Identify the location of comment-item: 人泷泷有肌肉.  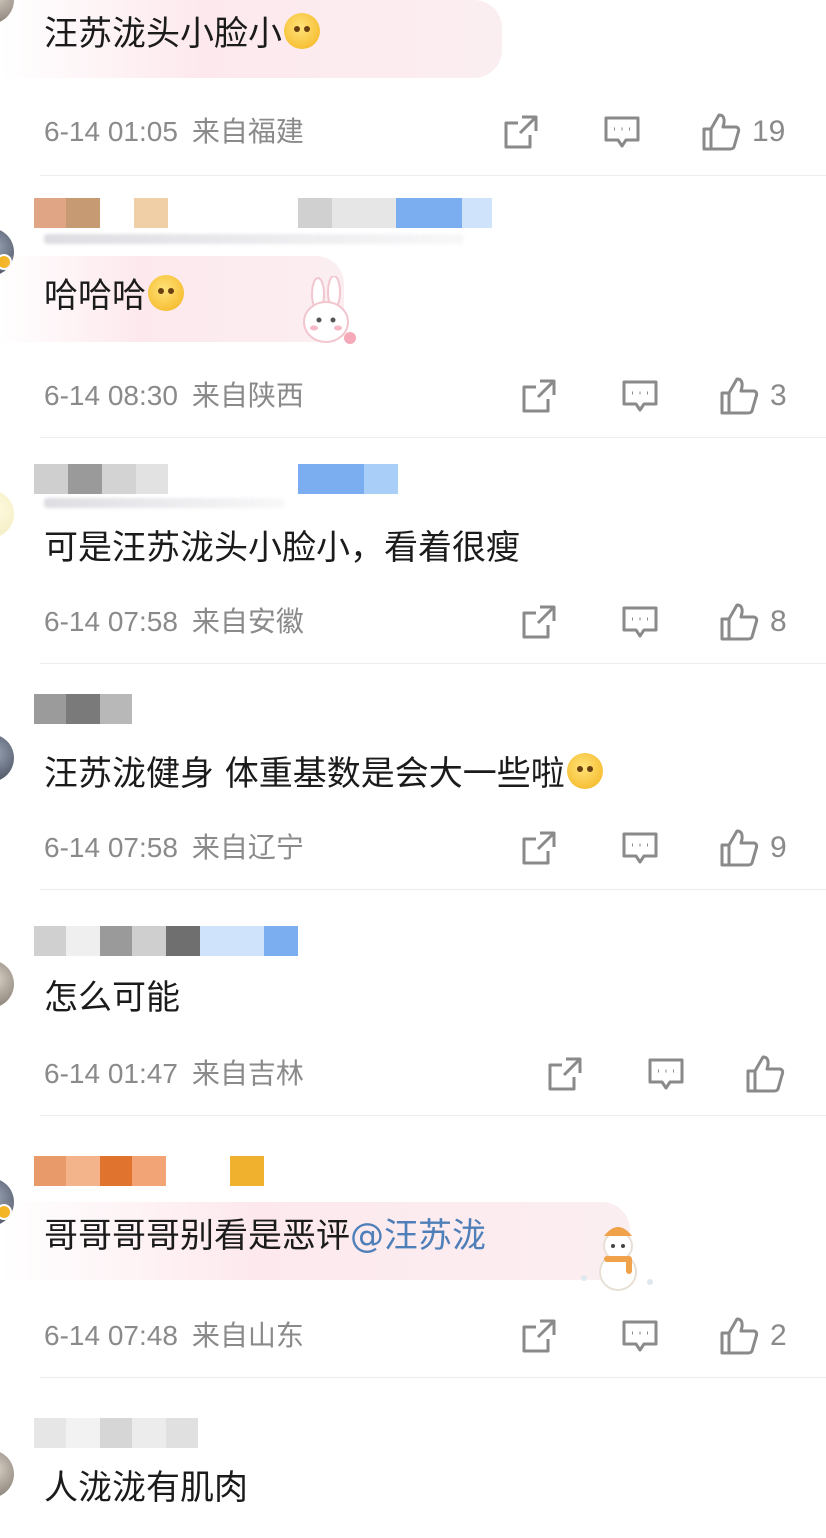
(413, 1458).